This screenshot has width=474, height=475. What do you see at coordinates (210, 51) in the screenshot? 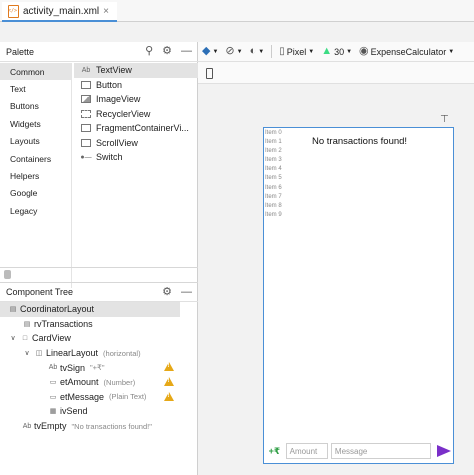
I see `design-surface-toggle: ◆ ▼` at bounding box center [210, 51].